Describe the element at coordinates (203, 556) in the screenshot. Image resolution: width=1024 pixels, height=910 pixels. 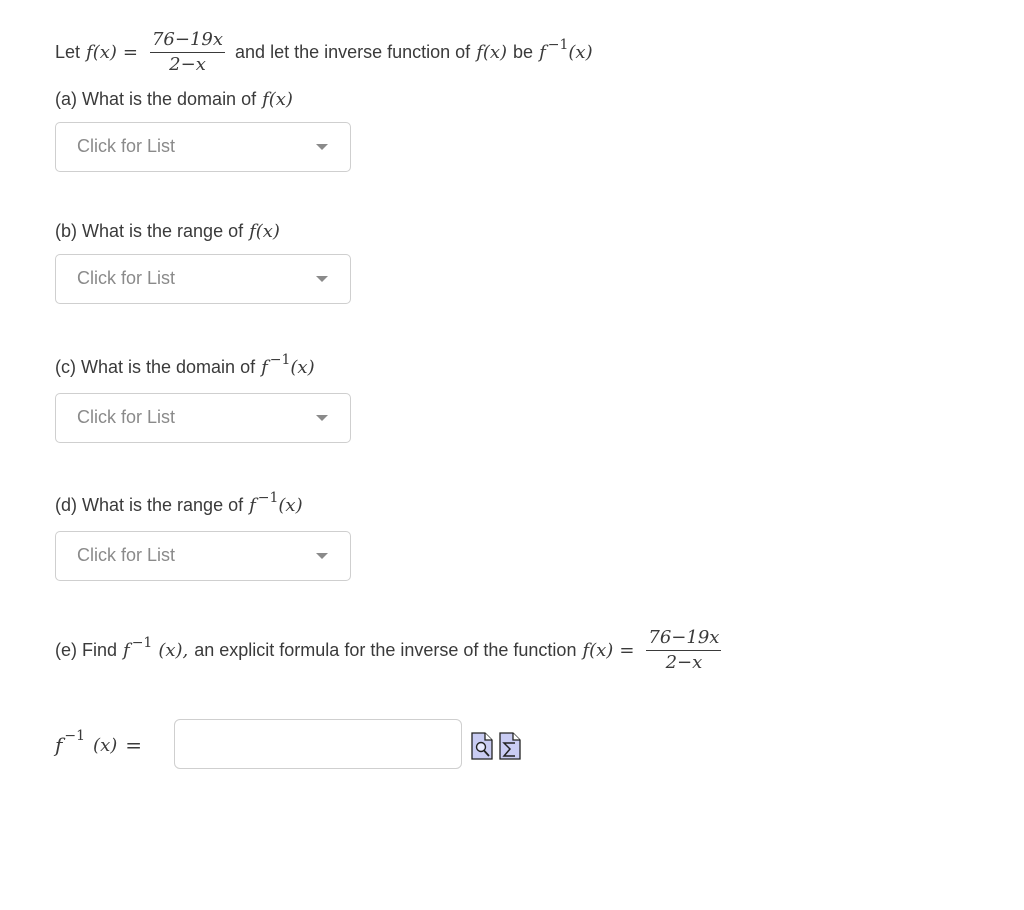
I see `range-finv-select: Click for List` at that location.